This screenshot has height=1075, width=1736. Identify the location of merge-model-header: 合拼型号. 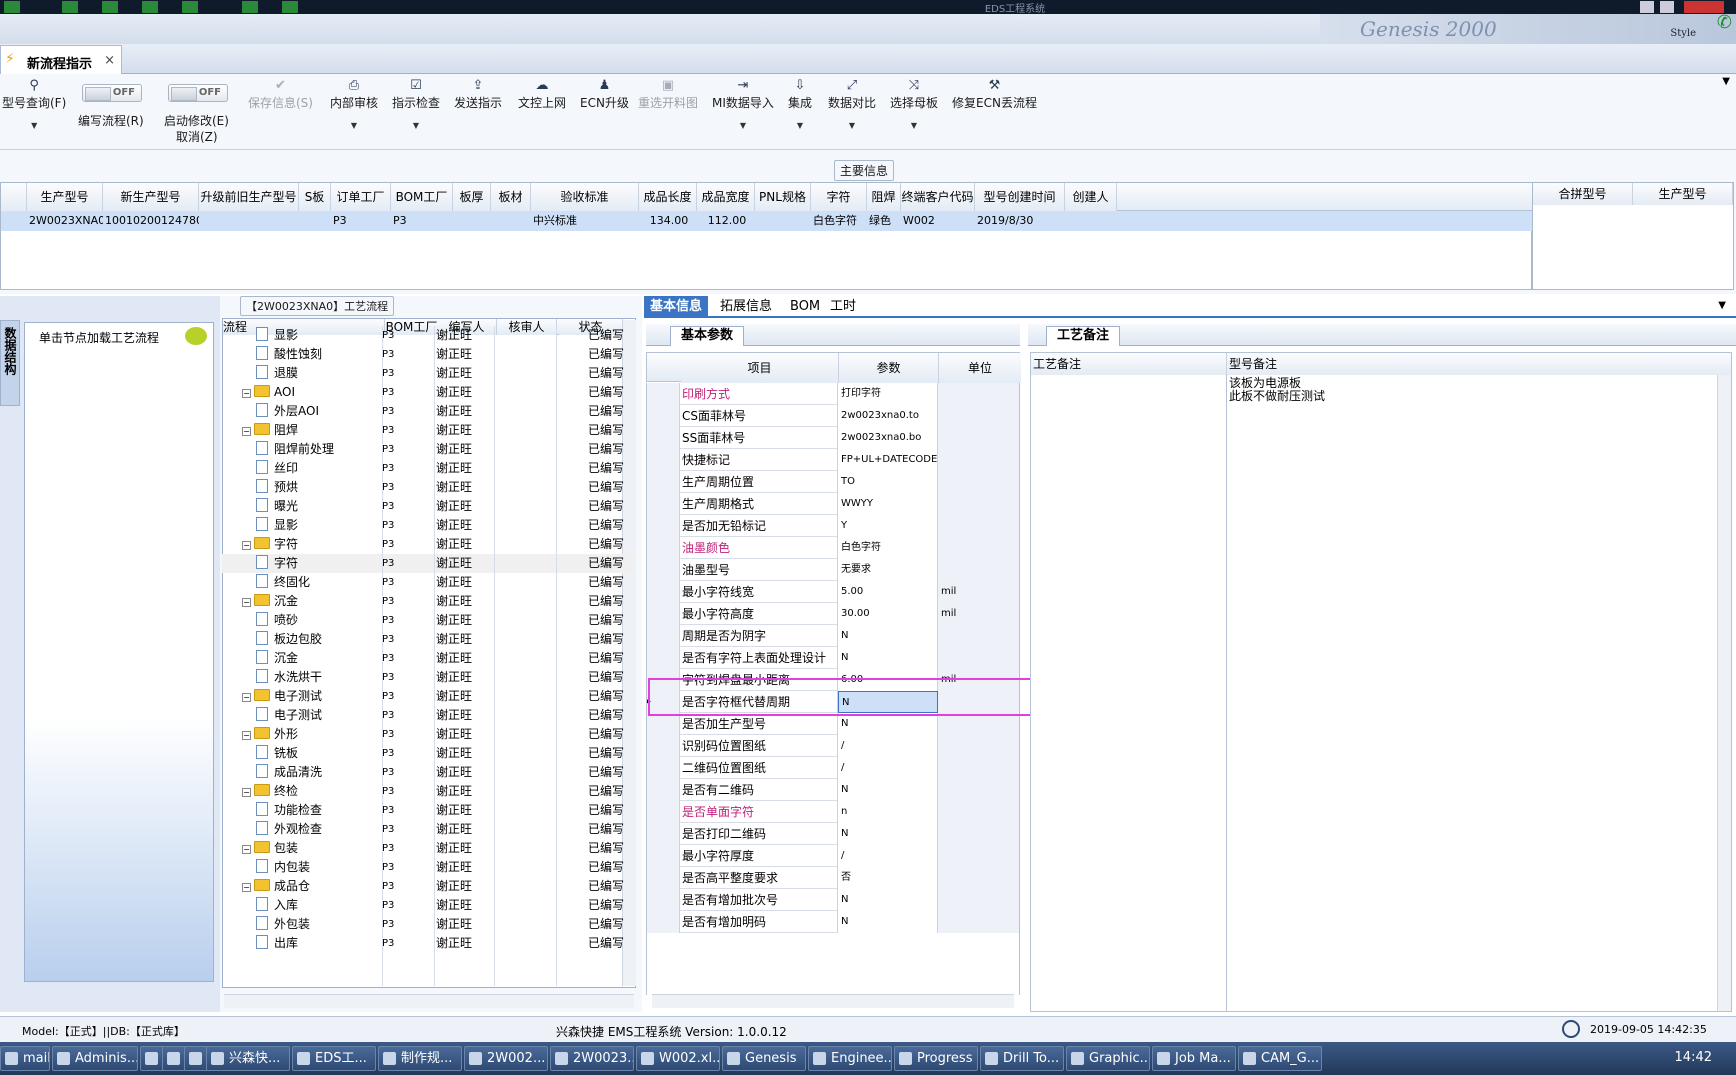
(1583, 194).